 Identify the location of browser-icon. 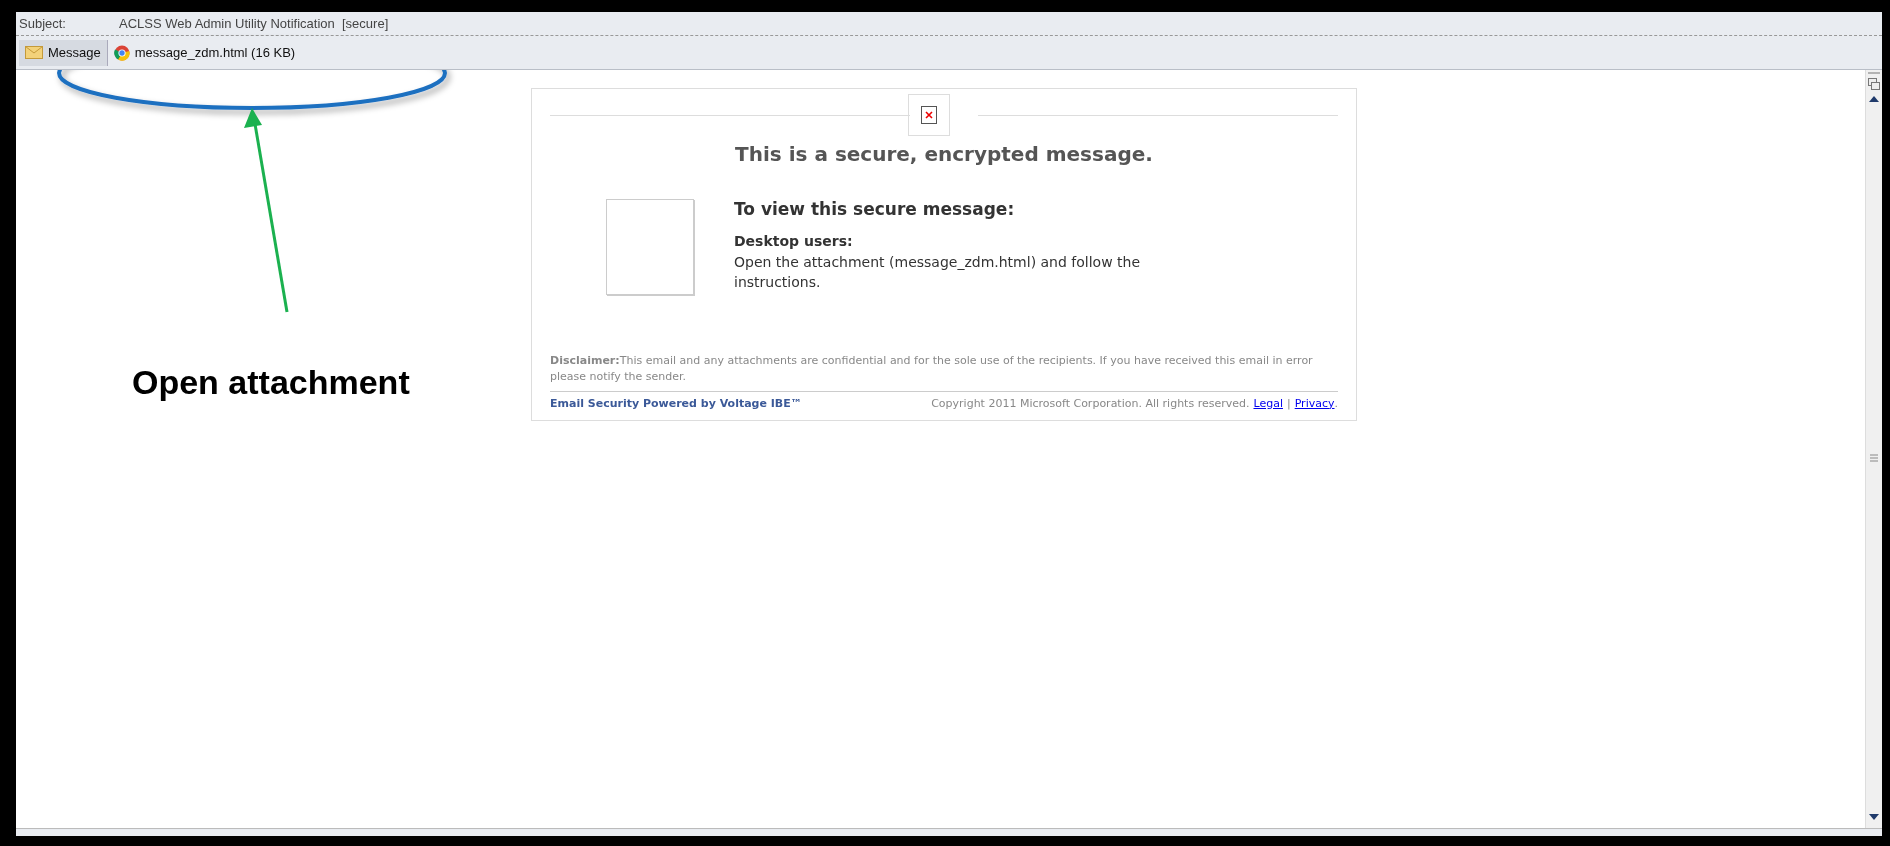
(121, 52).